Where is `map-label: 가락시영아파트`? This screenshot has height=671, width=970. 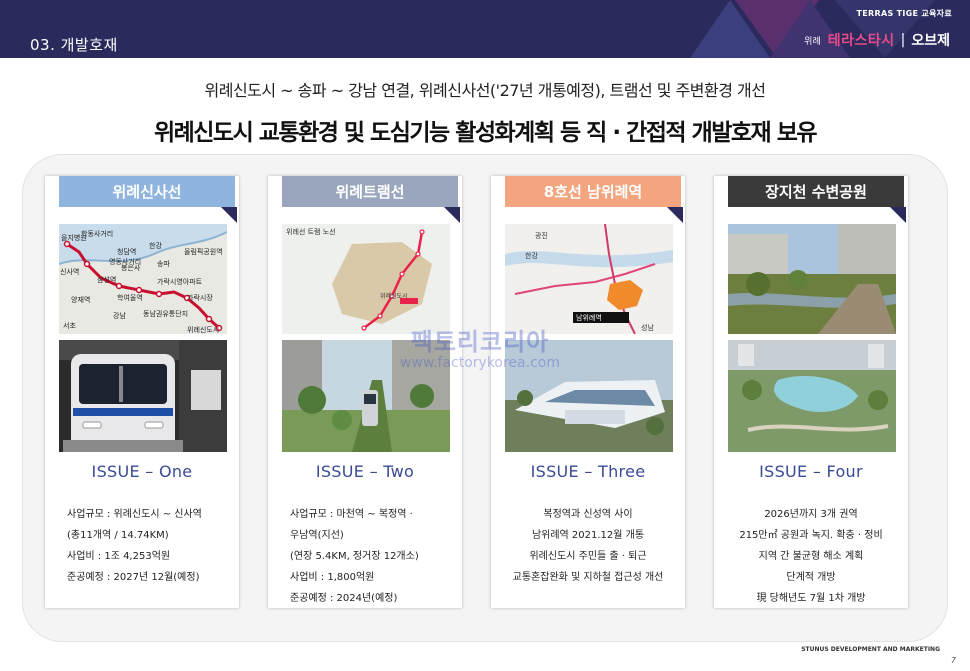 map-label: 가락시영아파트 is located at coordinates (180, 281).